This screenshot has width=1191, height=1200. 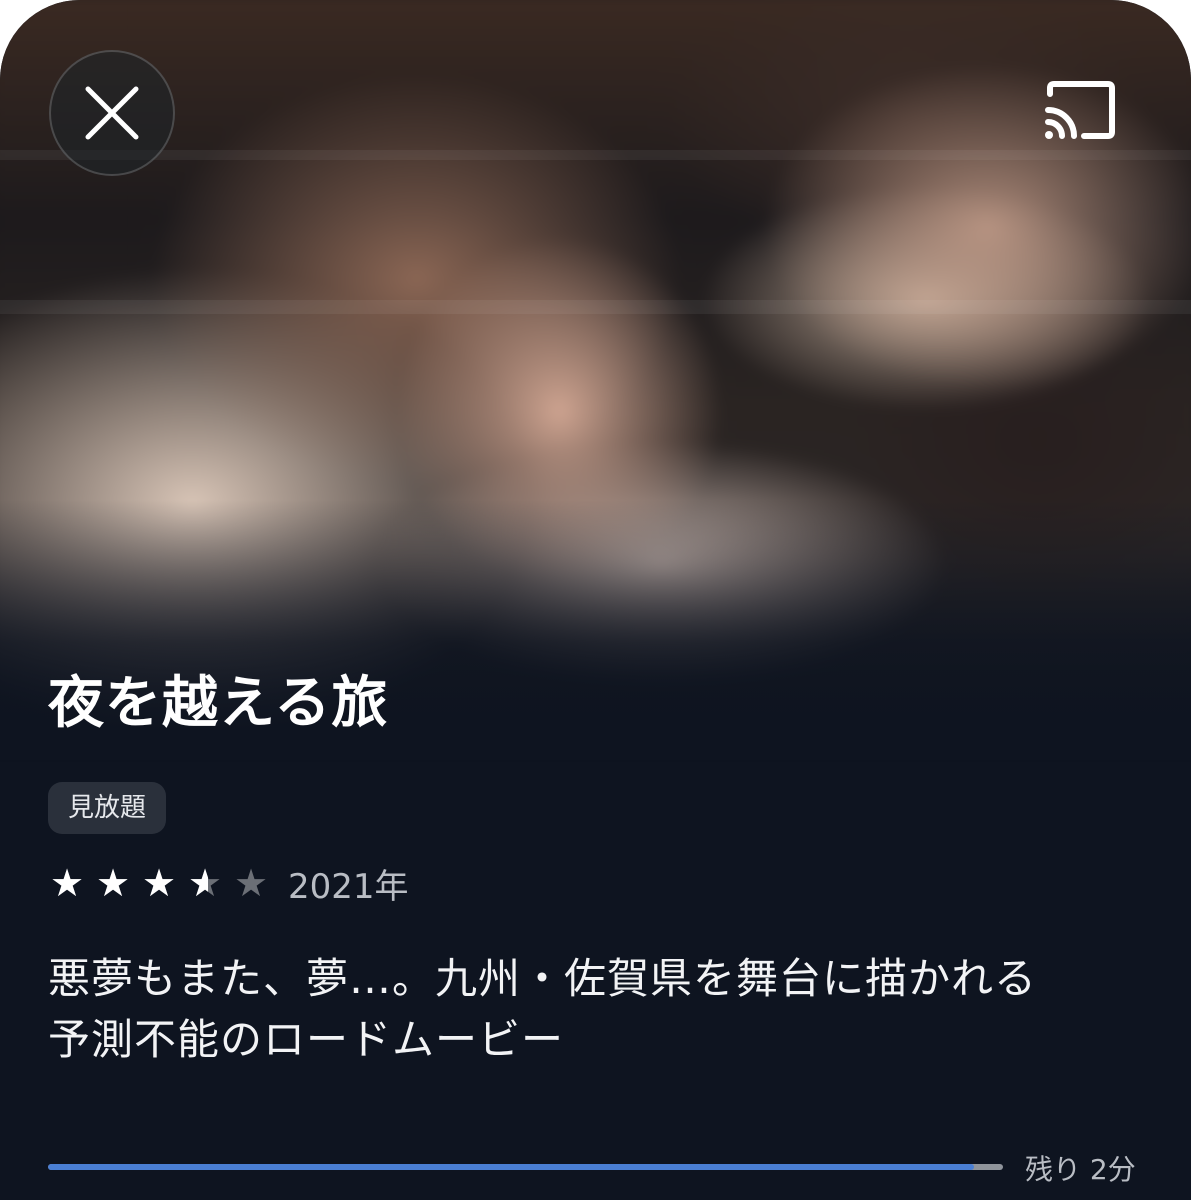 I want to click on close-button, so click(x=112, y=113).